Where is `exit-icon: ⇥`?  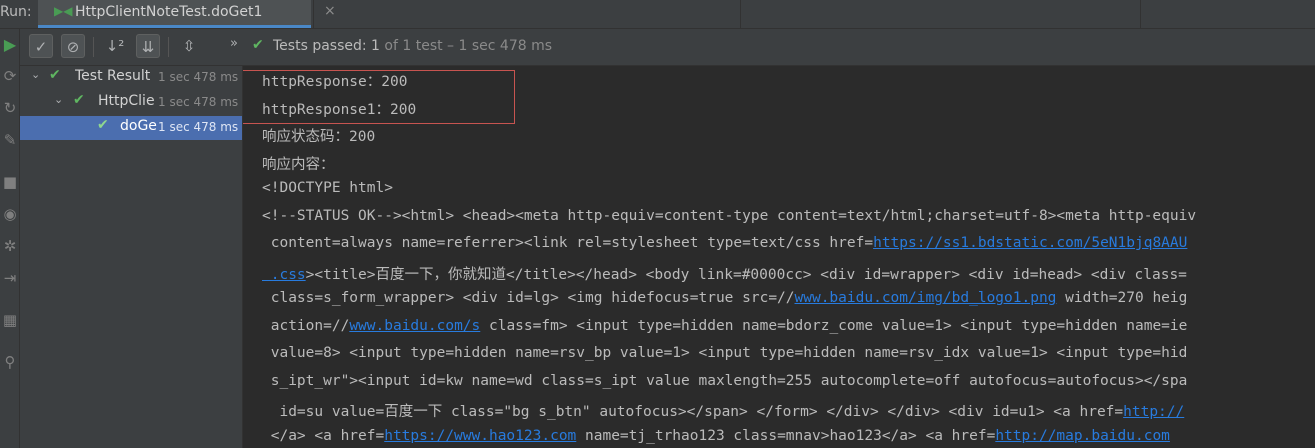 exit-icon: ⇥ is located at coordinates (10, 278).